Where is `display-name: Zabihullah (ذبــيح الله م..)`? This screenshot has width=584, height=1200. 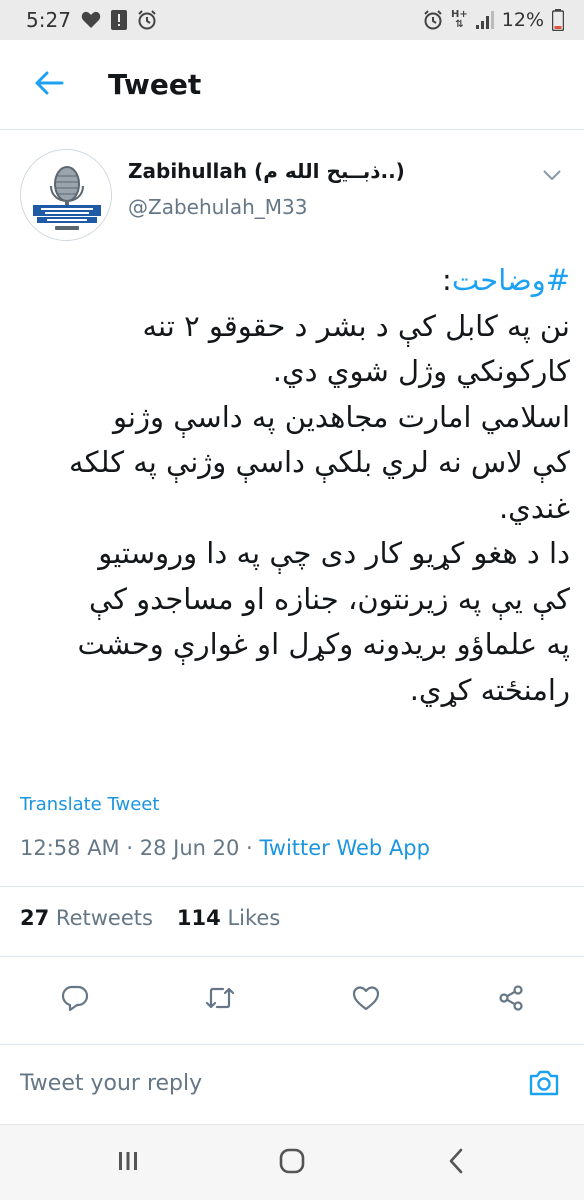 display-name: Zabihullah (ذبــيح الله م..) is located at coordinates (266, 171).